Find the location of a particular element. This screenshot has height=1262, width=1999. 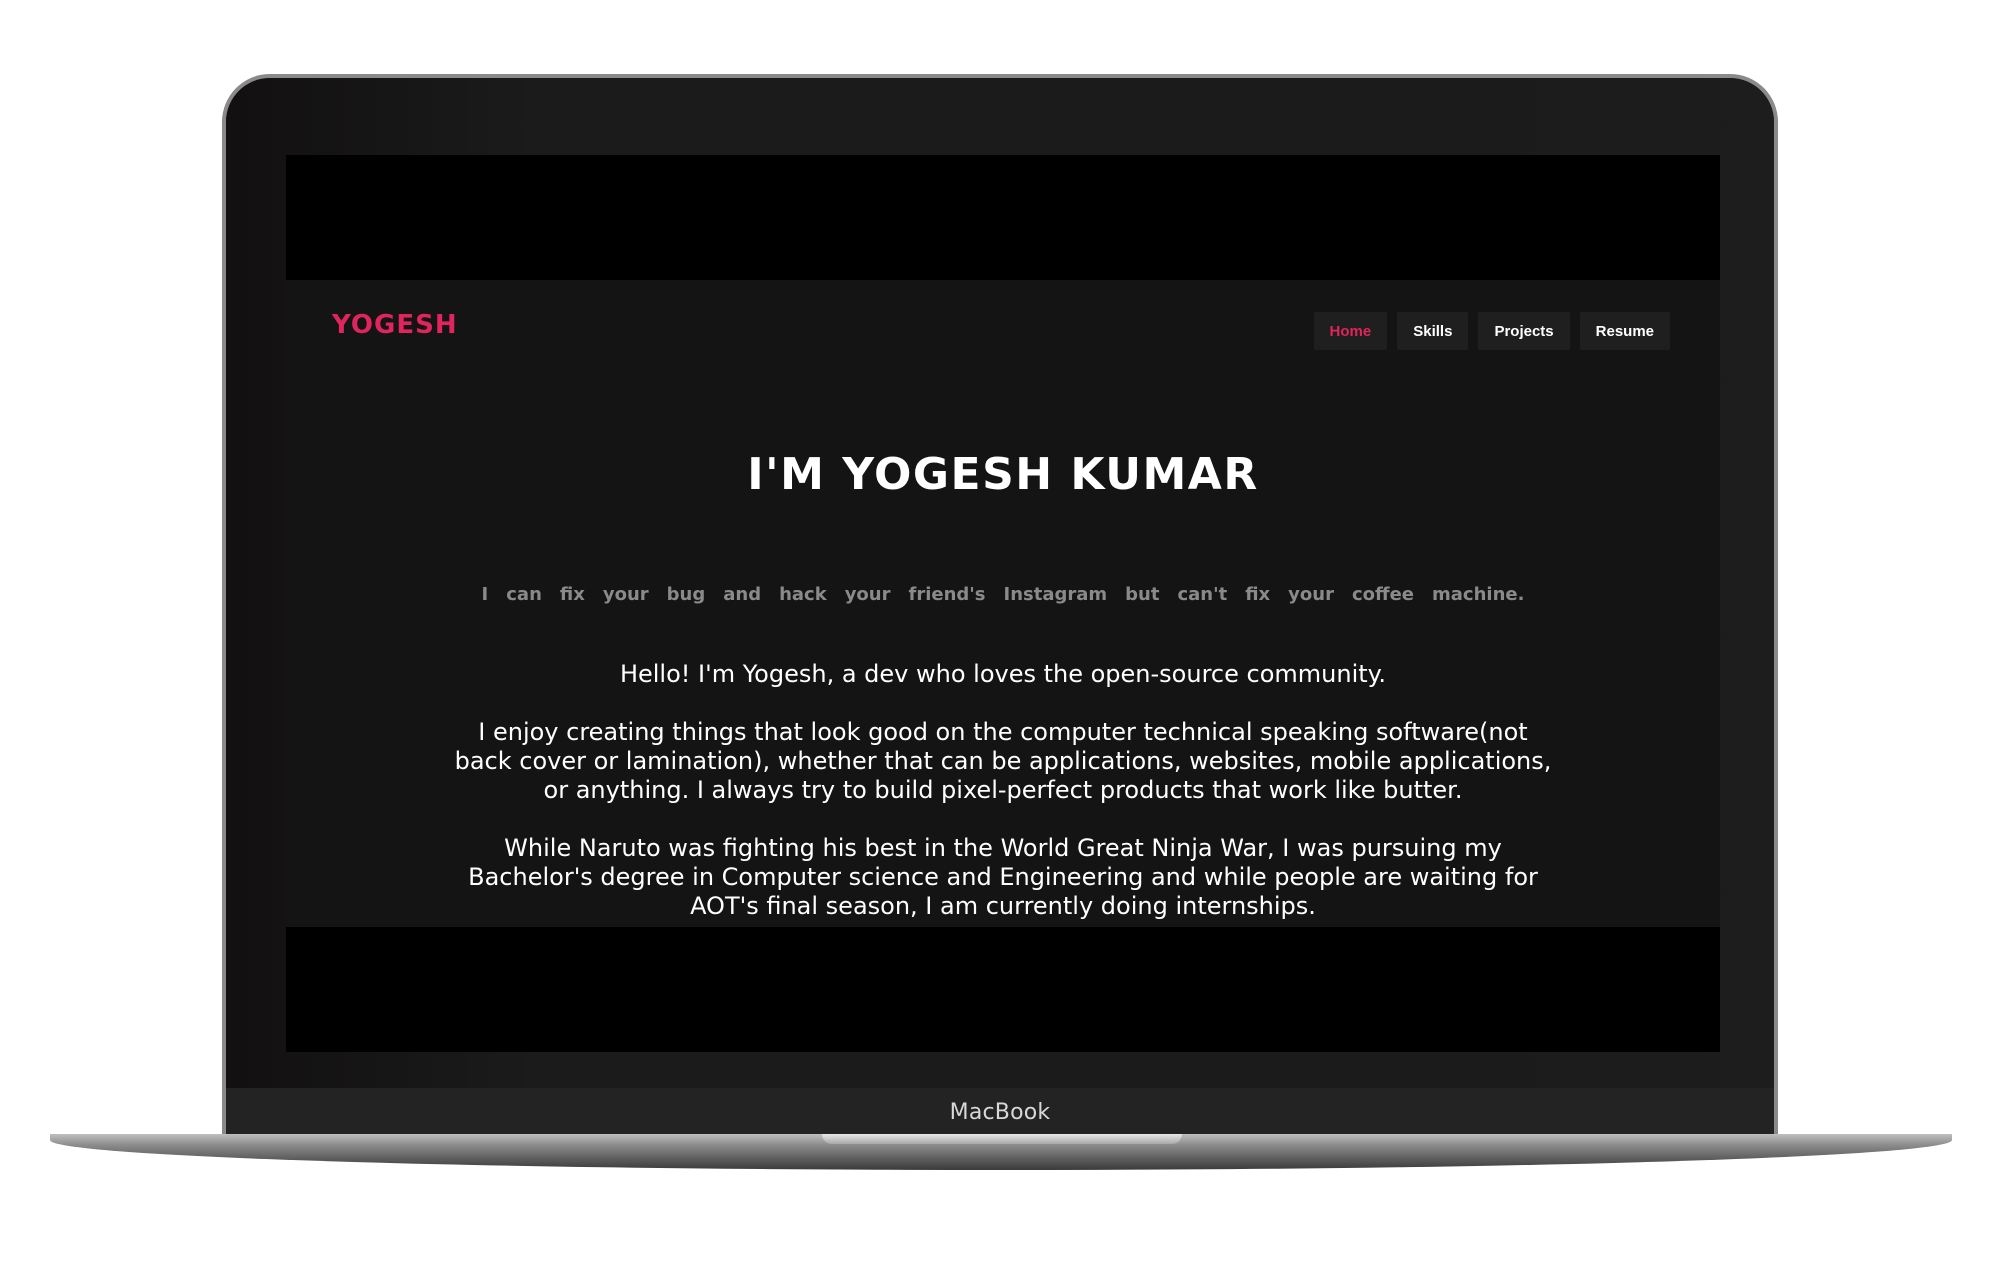

tagline-word: can't is located at coordinates (1202, 594).